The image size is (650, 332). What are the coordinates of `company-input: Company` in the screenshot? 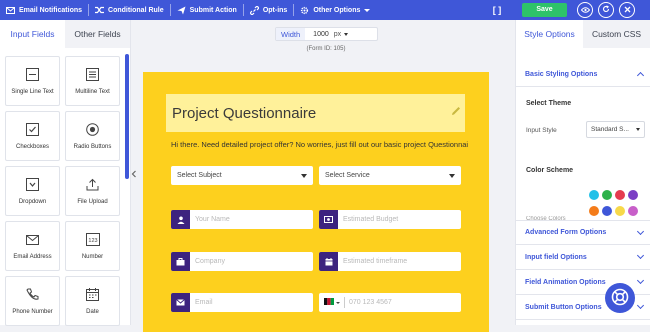 It's located at (242, 261).